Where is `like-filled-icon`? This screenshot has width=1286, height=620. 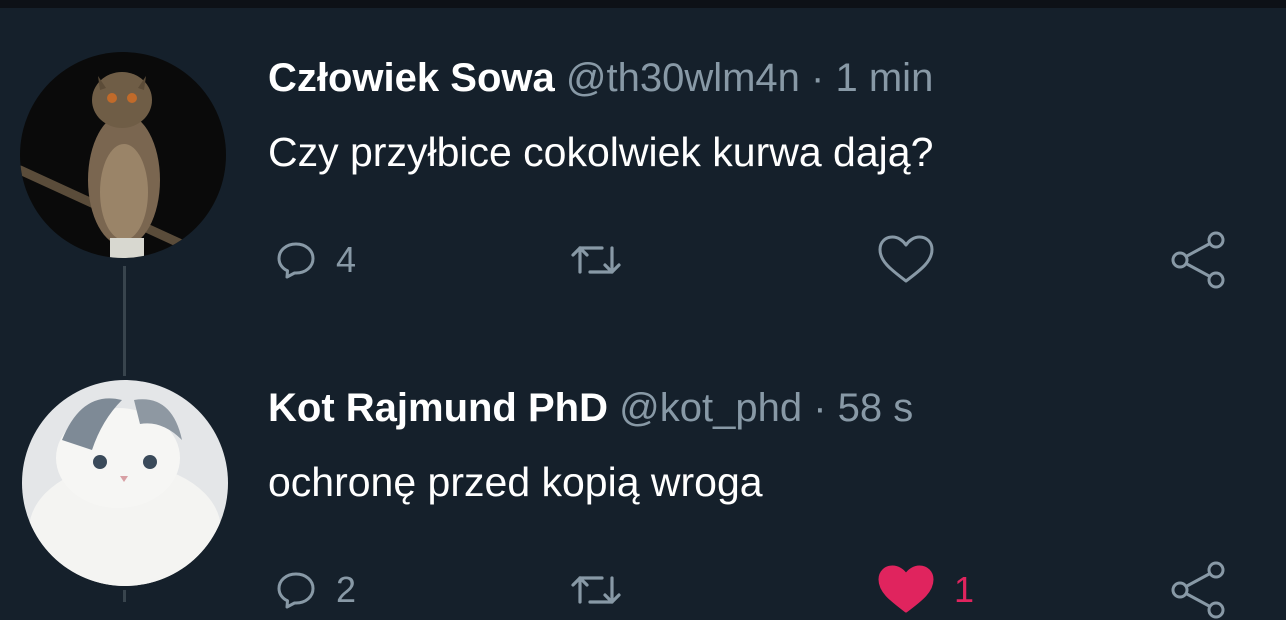
like-filled-icon is located at coordinates (906, 590).